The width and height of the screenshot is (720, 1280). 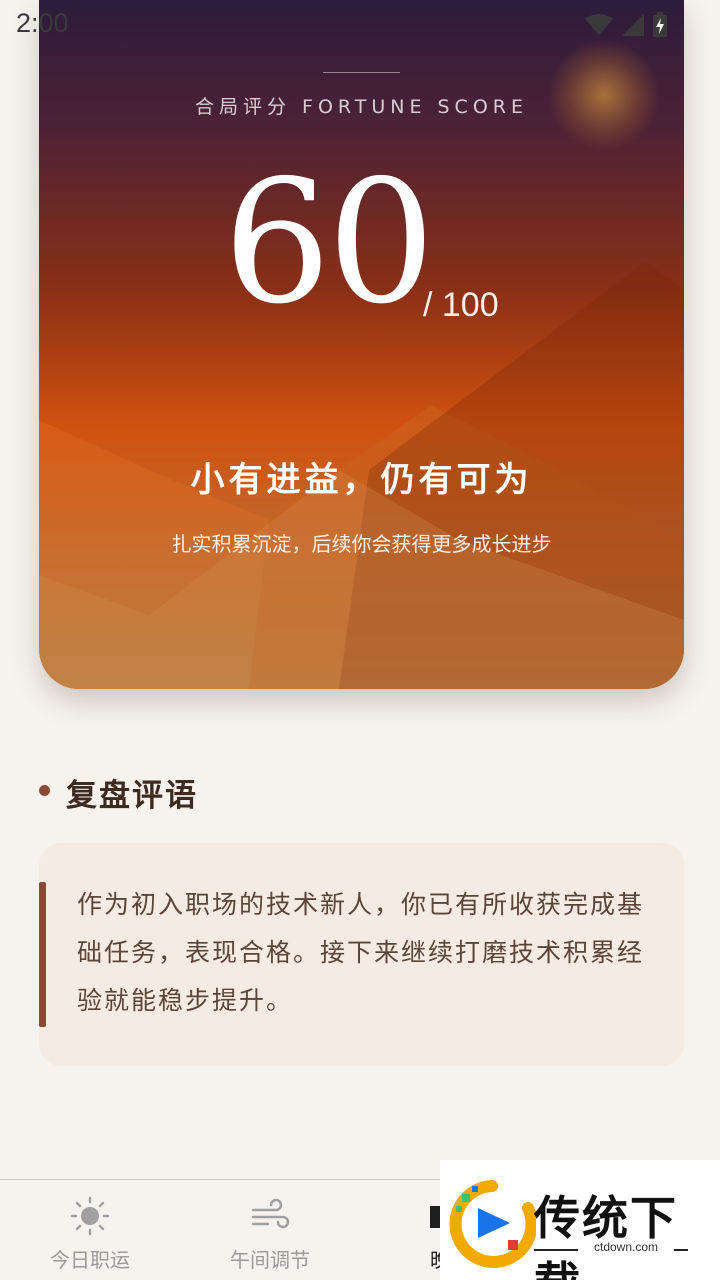 I want to click on section-title: 复盘评语, so click(x=132, y=796).